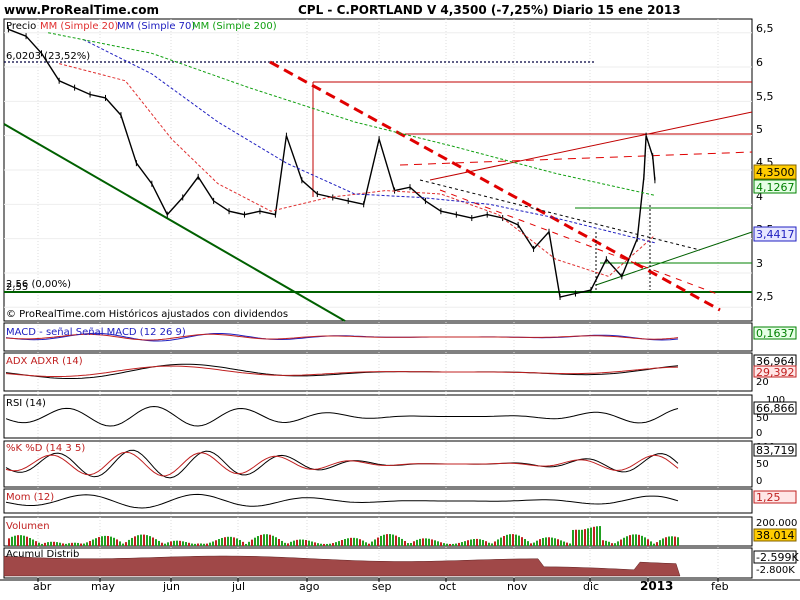 This screenshot has height=600, width=800. What do you see at coordinates (775, 570) in the screenshot?
I see `ad-axis: -2.800K` at bounding box center [775, 570].